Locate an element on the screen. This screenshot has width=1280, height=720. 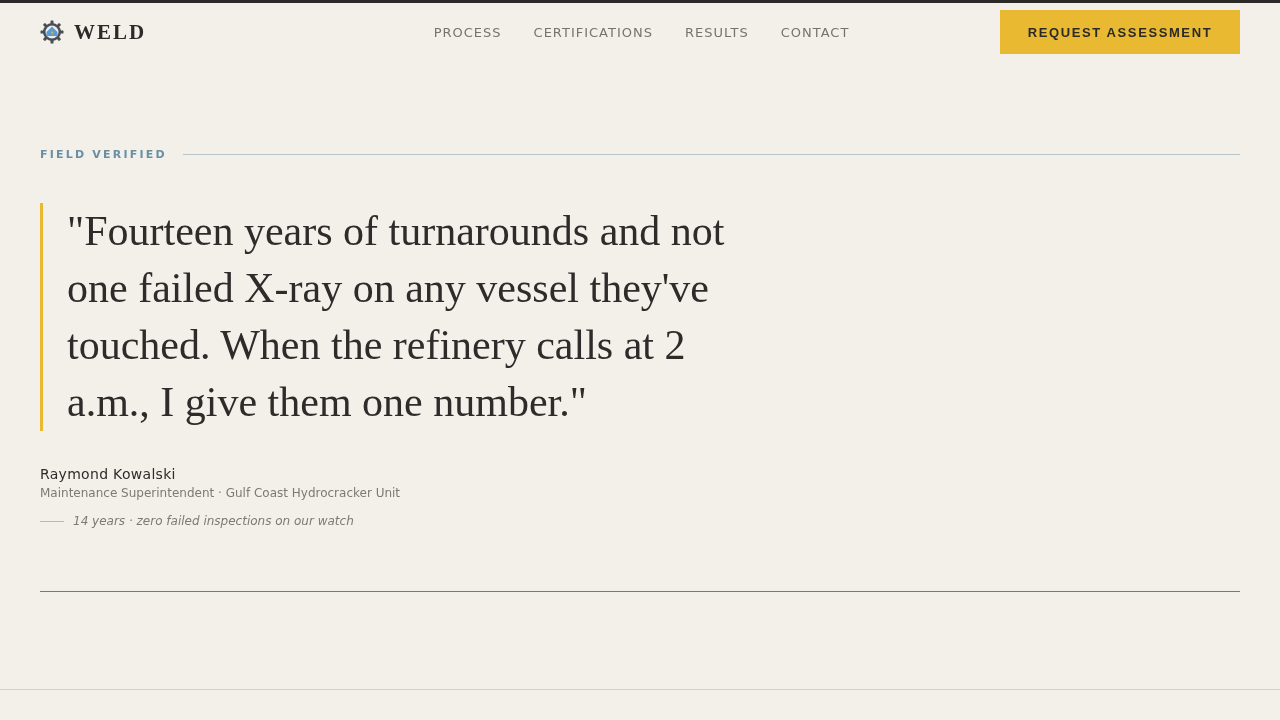
nav-link: RESULTS is located at coordinates (717, 32).